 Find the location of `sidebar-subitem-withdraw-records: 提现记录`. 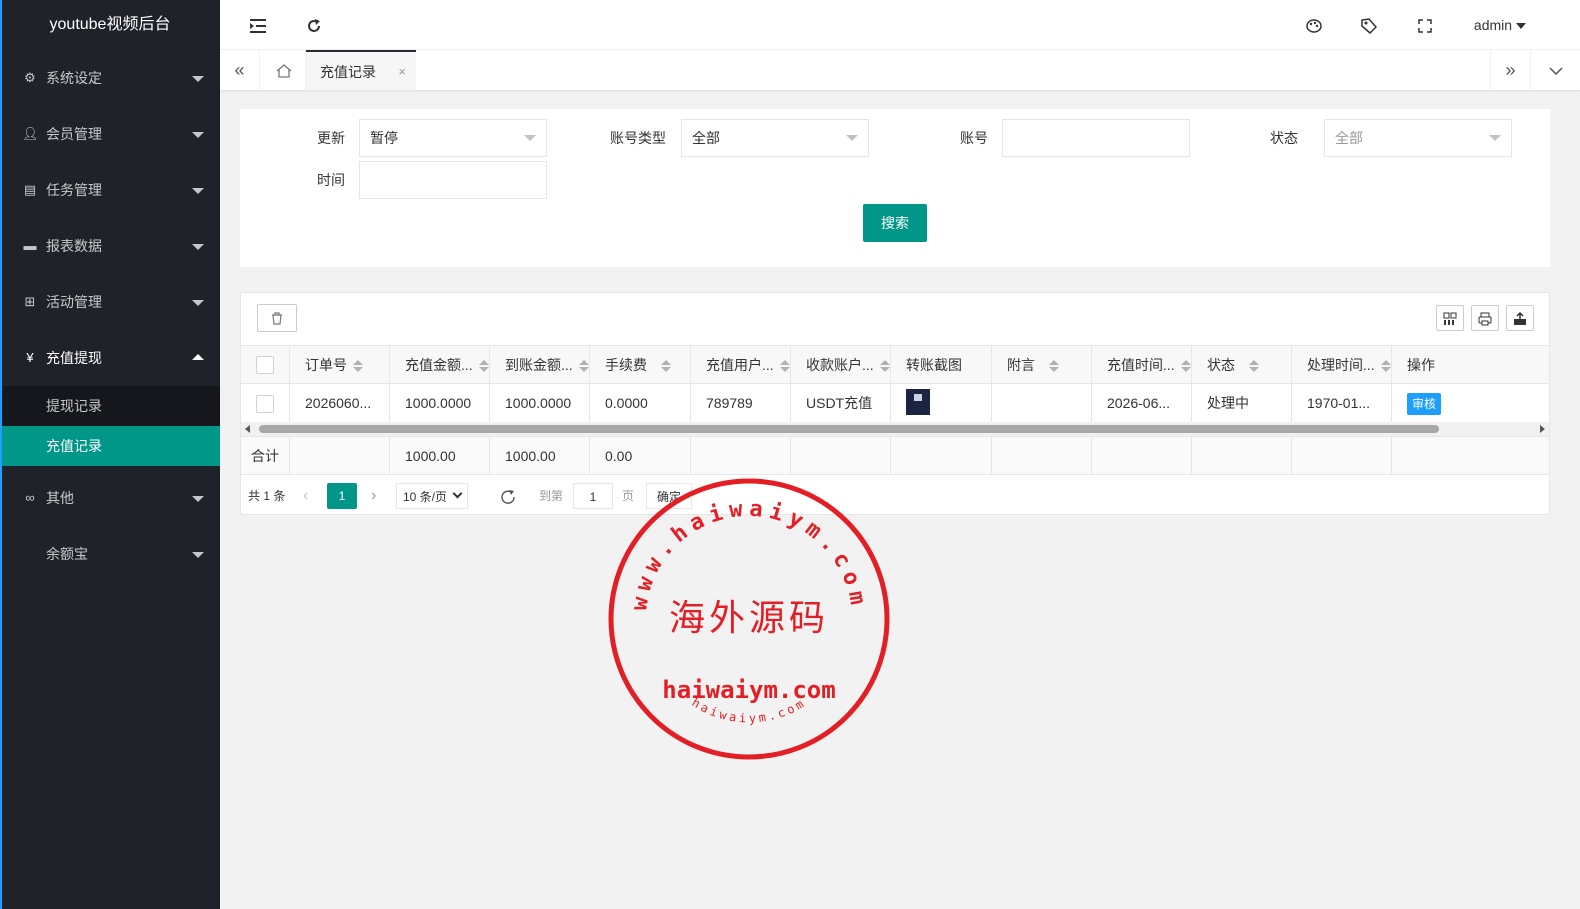

sidebar-subitem-withdraw-records: 提现记录 is located at coordinates (110, 406).